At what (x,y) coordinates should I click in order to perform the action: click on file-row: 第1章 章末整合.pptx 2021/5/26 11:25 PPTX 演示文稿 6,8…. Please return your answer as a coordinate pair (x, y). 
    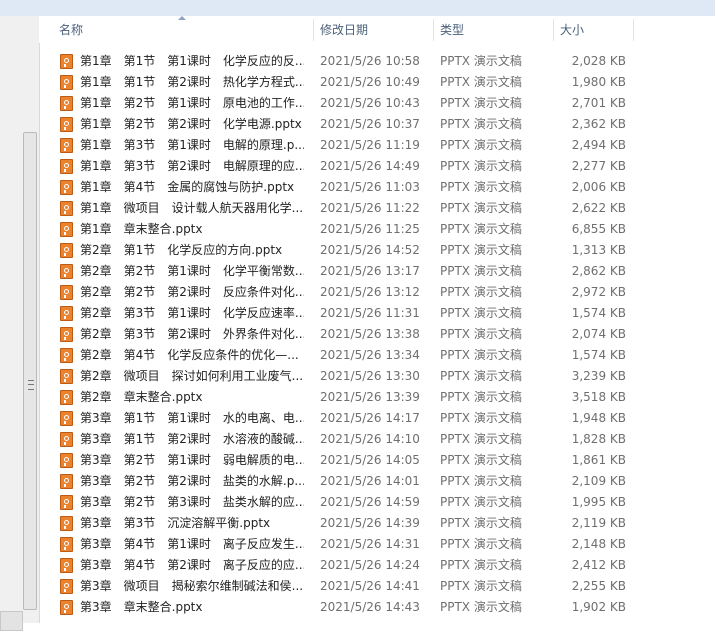
    Looking at the image, I should click on (339, 229).